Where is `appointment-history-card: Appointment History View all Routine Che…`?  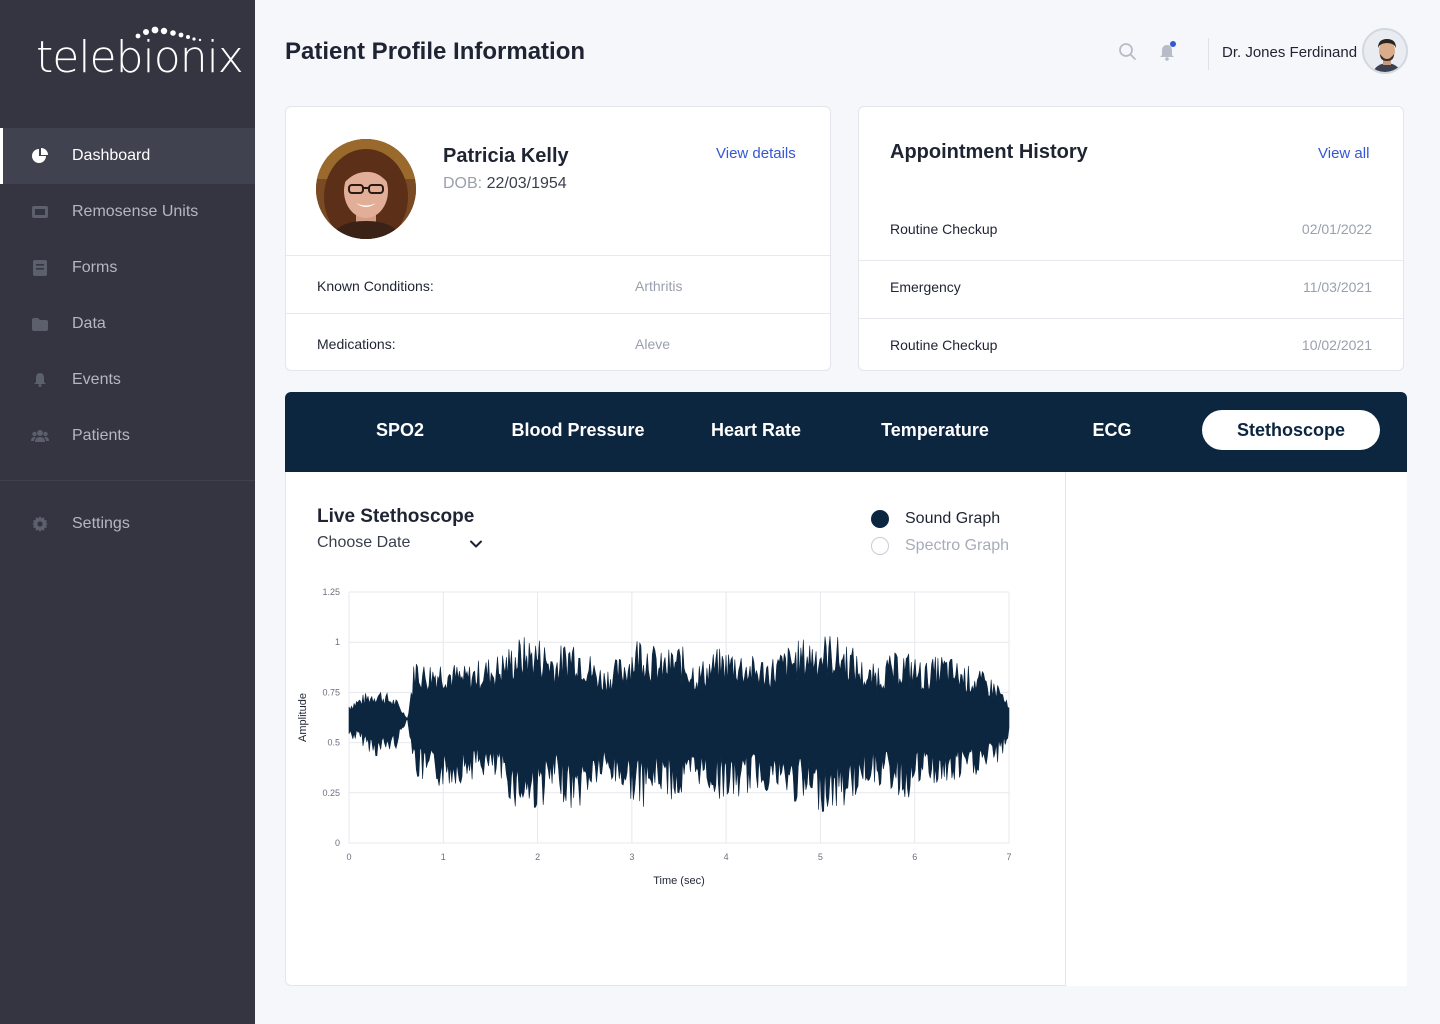
appointment-history-card: Appointment History View all Routine Che… is located at coordinates (1131, 238).